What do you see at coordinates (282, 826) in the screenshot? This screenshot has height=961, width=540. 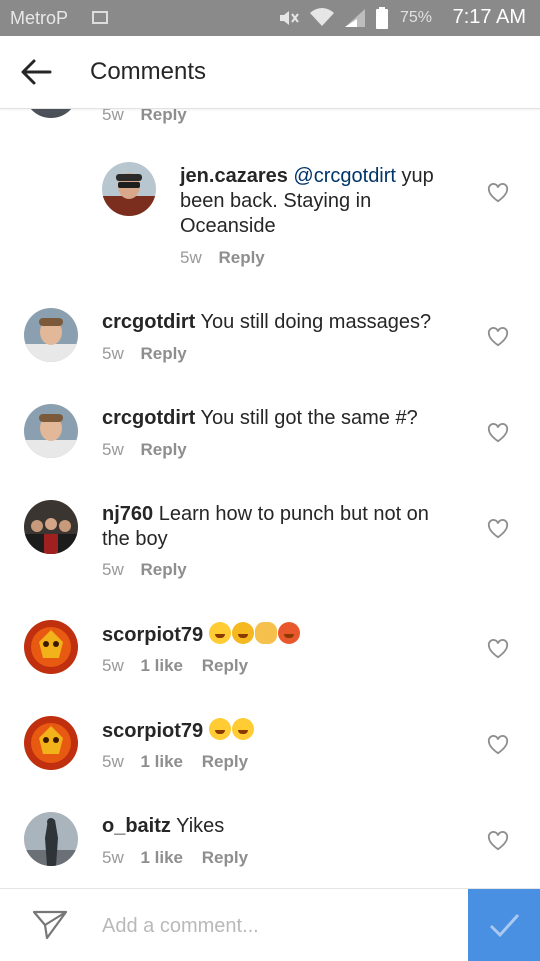 I see `comment-text: o_baitz Yikes` at bounding box center [282, 826].